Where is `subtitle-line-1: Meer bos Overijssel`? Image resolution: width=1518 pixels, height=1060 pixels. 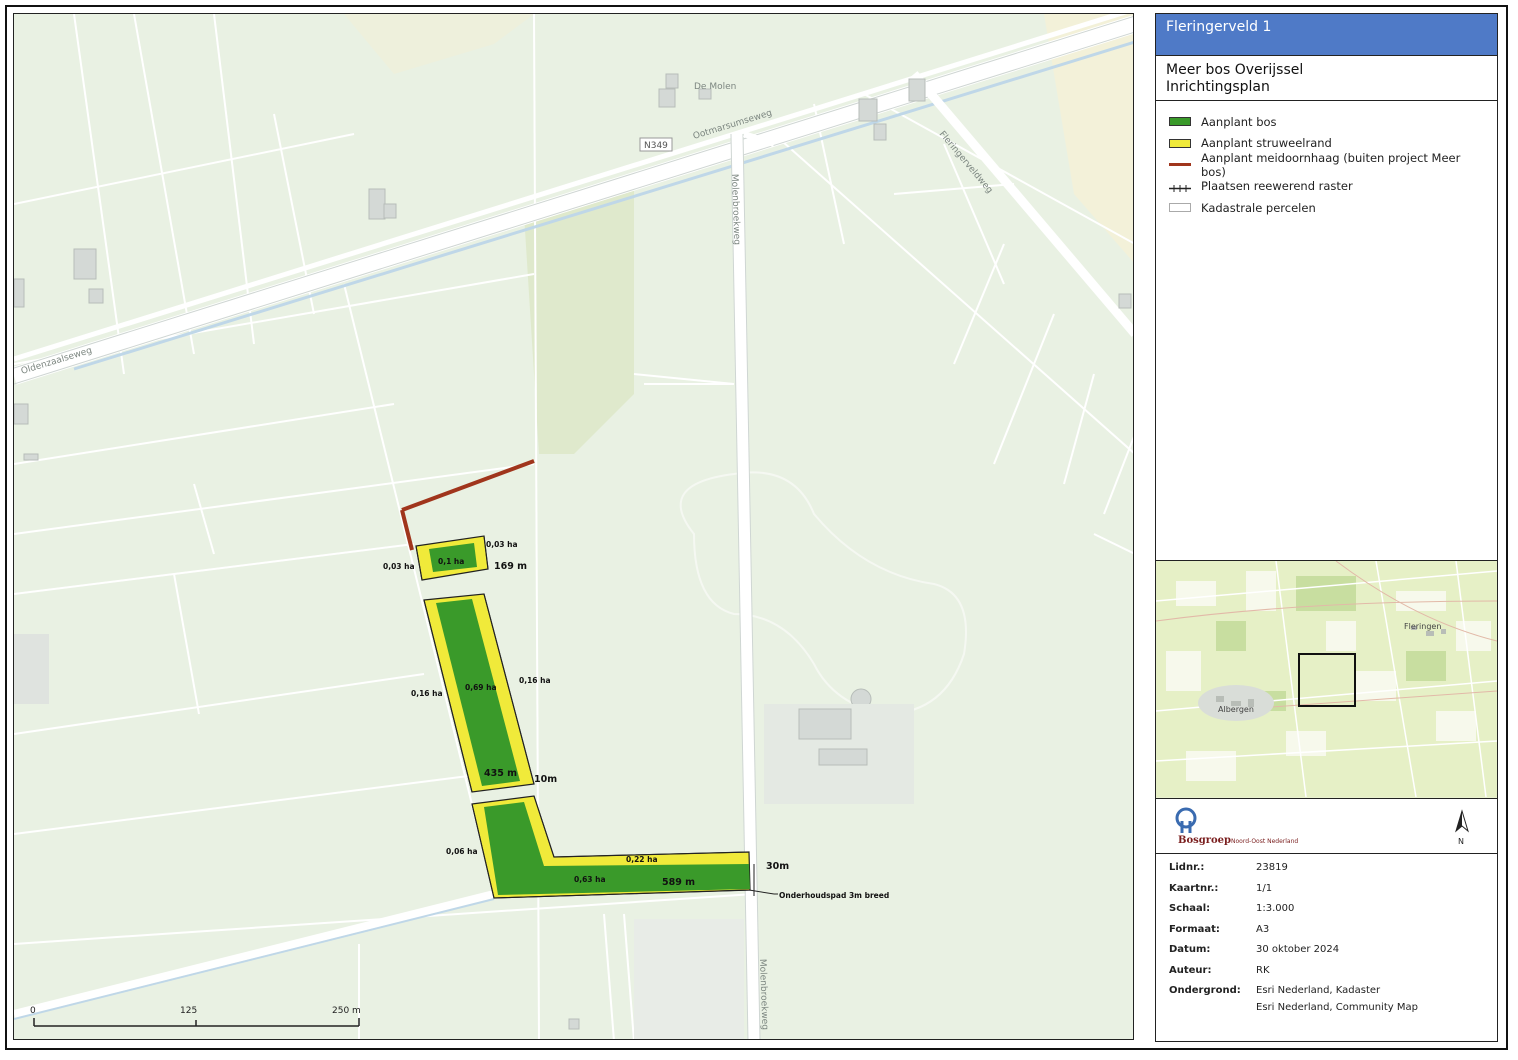
subtitle-line-1: Meer bos Overijssel is located at coordinates (1235, 70).